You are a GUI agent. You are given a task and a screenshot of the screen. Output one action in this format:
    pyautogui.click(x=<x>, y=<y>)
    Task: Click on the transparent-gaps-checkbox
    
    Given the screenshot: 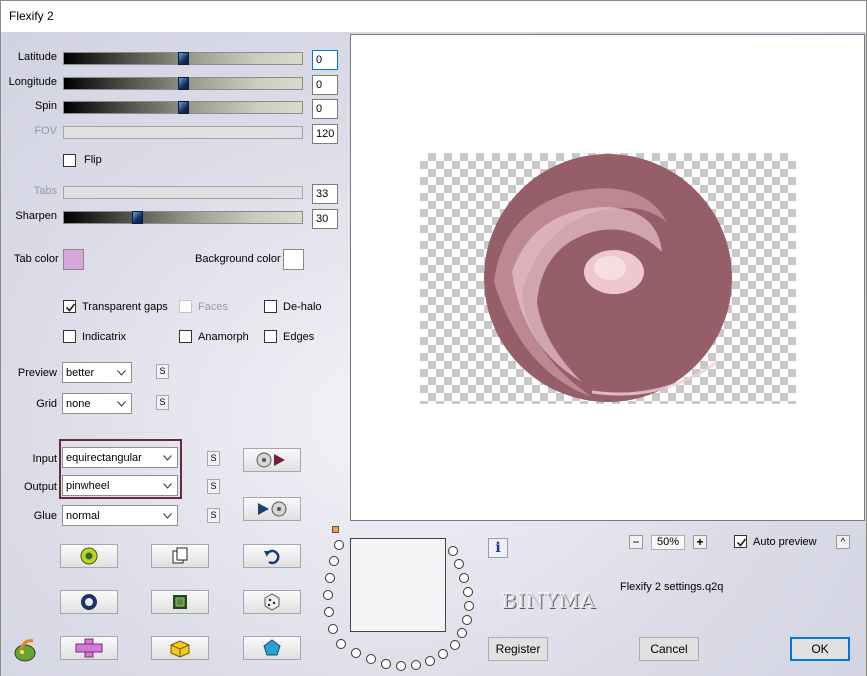 What is the action you would take?
    pyautogui.click(x=69, y=306)
    